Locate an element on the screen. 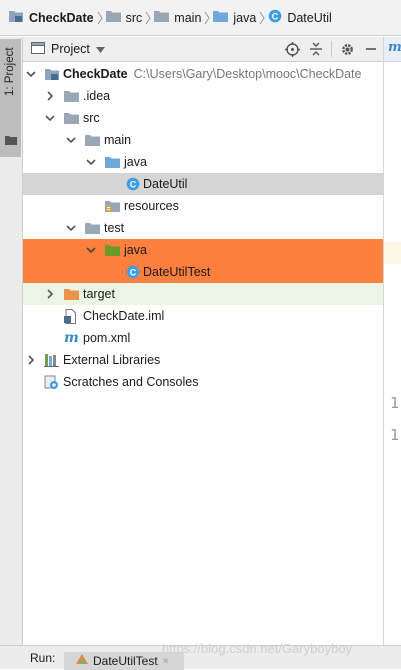  excluded-folder-icon is located at coordinates (71, 294).